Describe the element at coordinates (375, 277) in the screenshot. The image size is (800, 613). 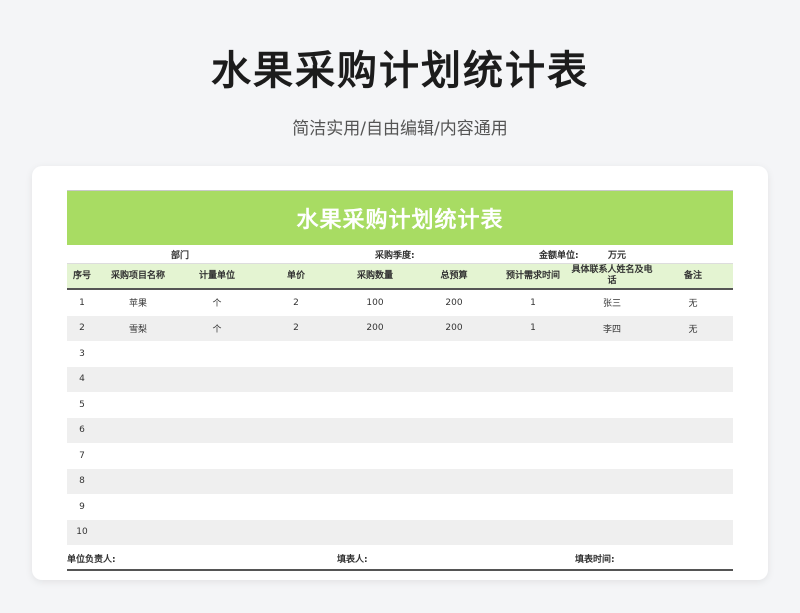
I see `column-header: 采购数量` at that location.